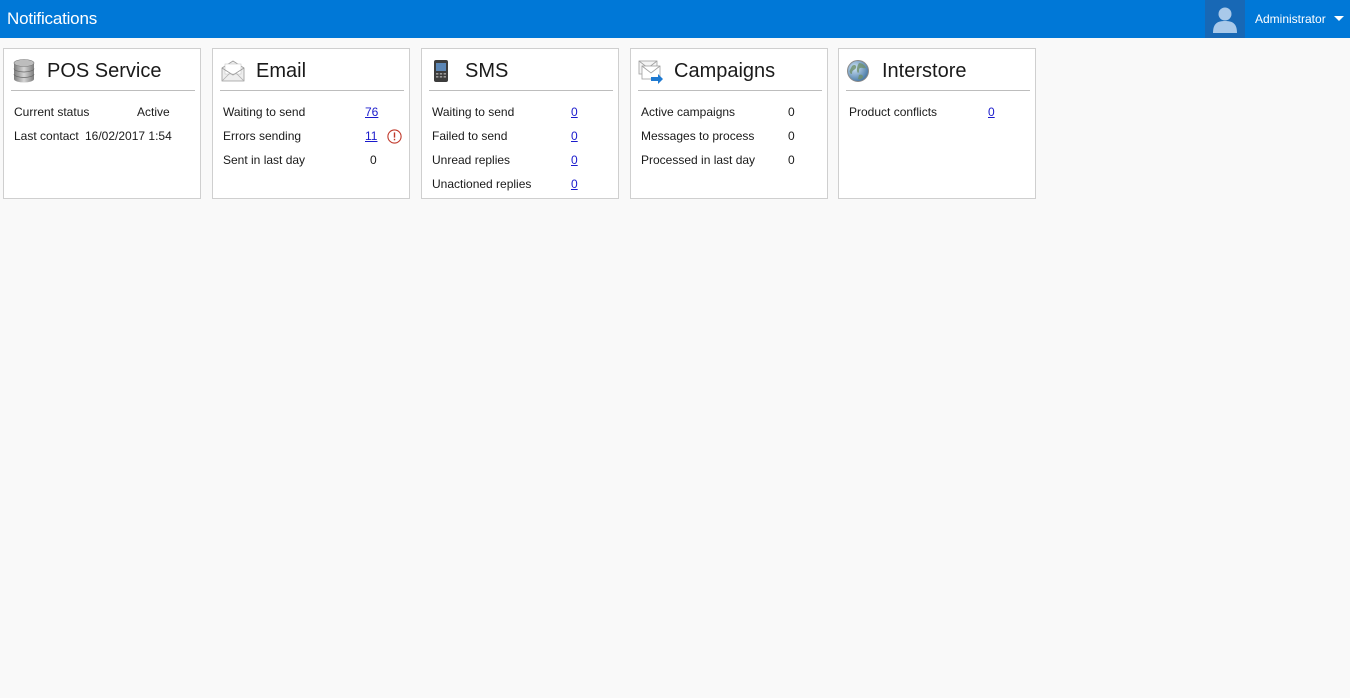  Describe the element at coordinates (859, 71) in the screenshot. I see `globe-icon` at that location.